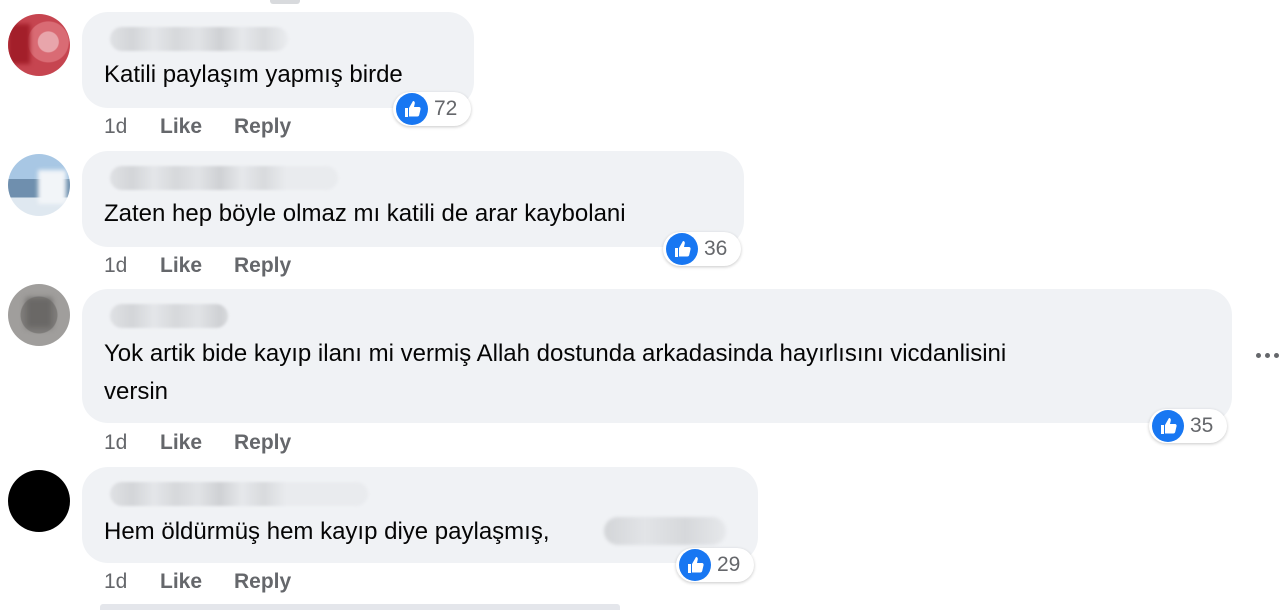 The width and height of the screenshot is (1280, 610). I want to click on reaction-summary: 35, so click(1188, 426).